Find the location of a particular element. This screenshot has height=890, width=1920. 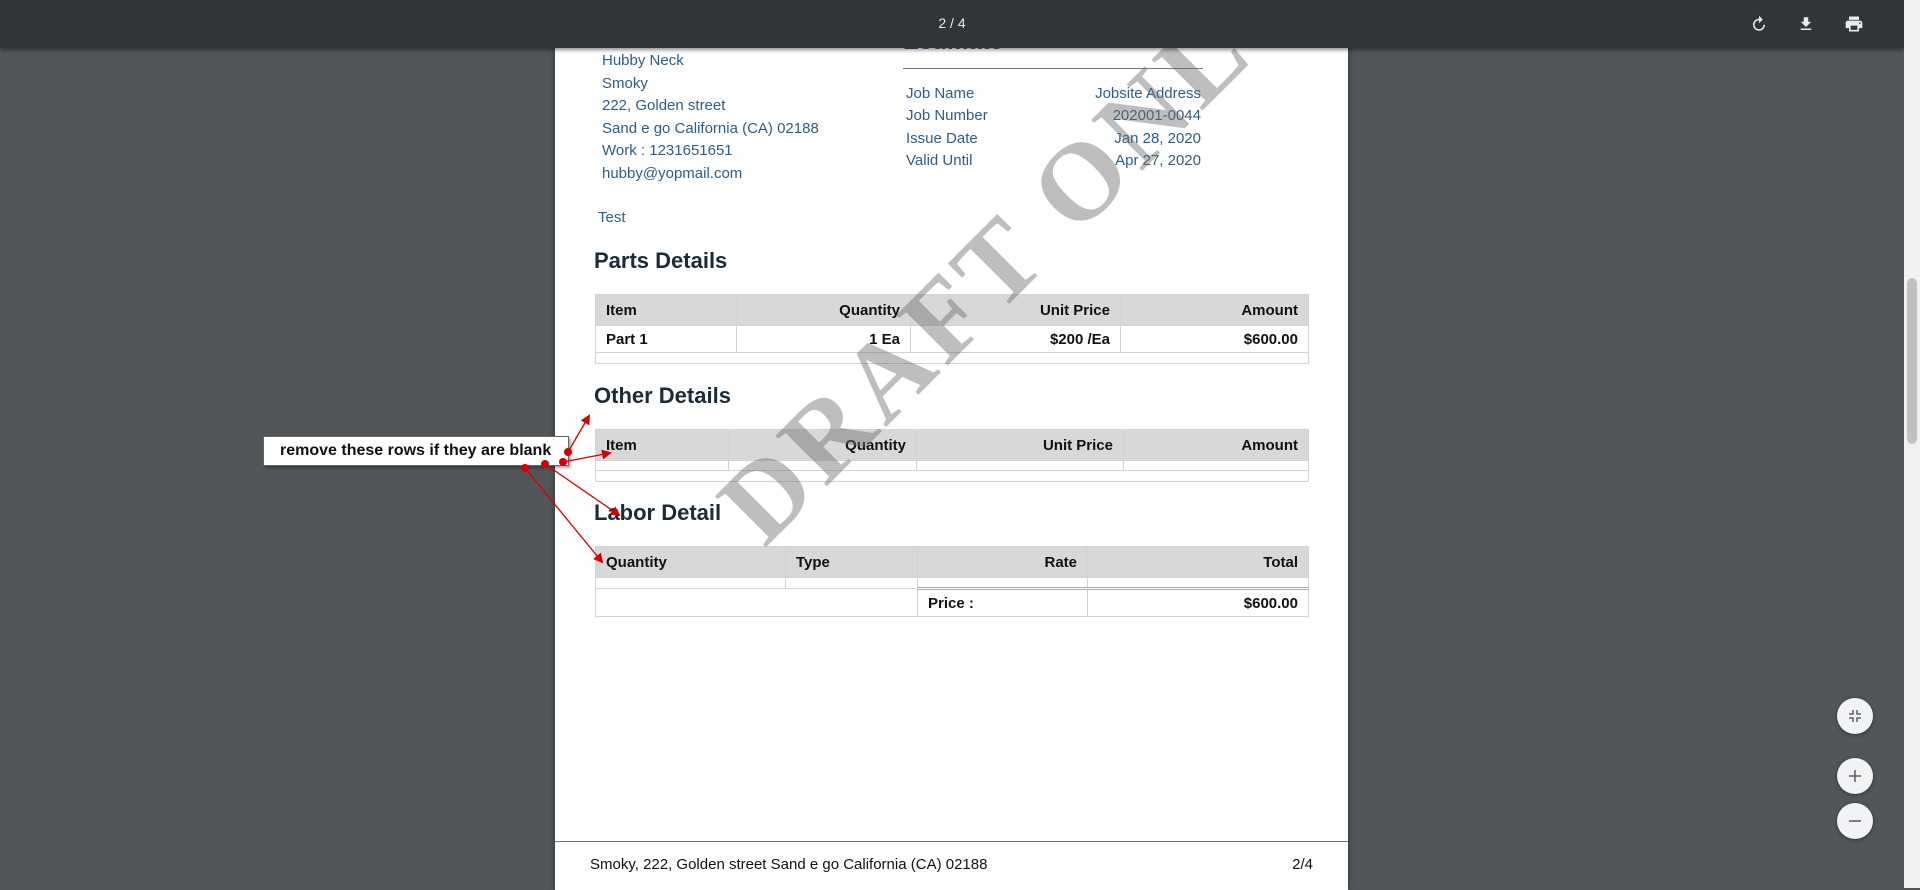

page-indicator: 2 / 4 is located at coordinates (952, 23).